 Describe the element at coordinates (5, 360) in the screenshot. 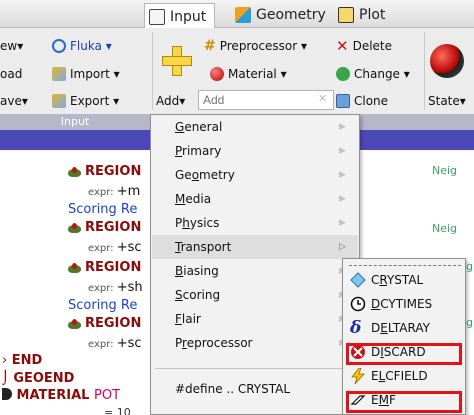

I see `end-marker-icon: ›` at that location.